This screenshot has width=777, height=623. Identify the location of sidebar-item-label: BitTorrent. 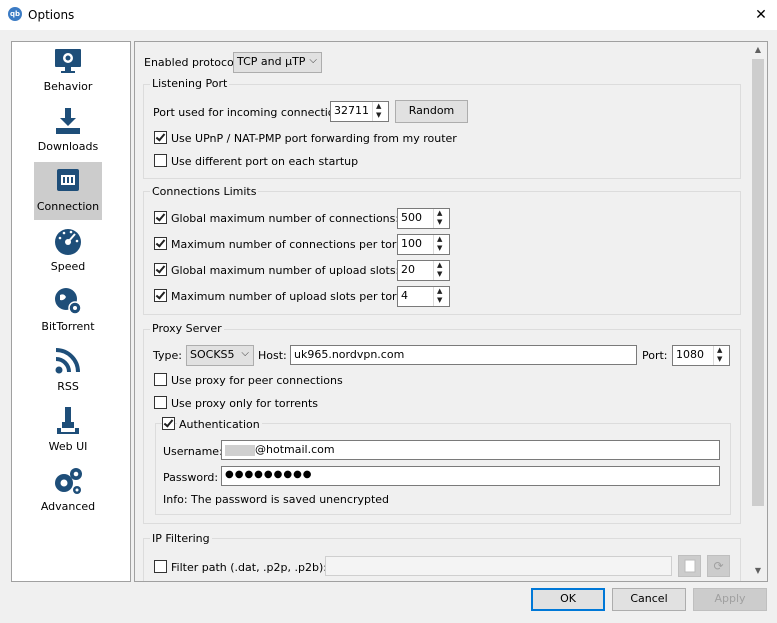
(68, 326).